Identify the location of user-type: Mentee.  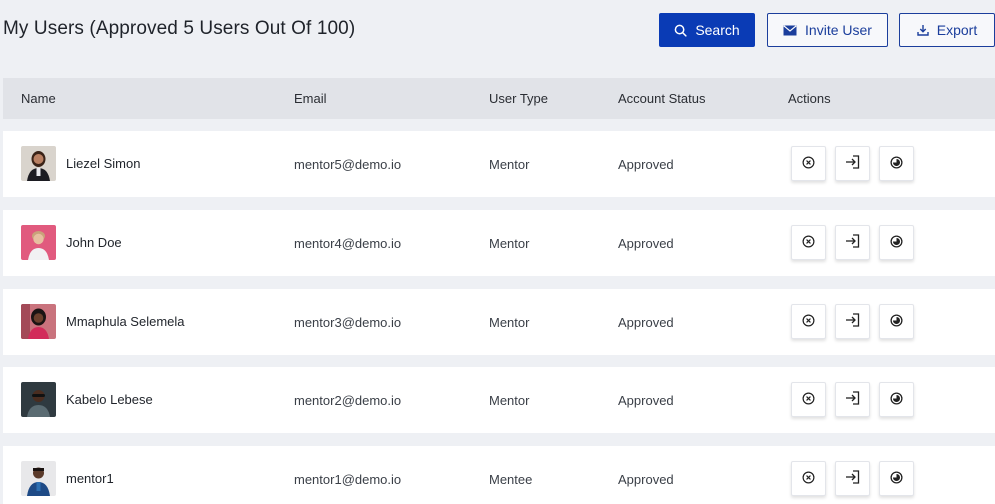
(511, 479).